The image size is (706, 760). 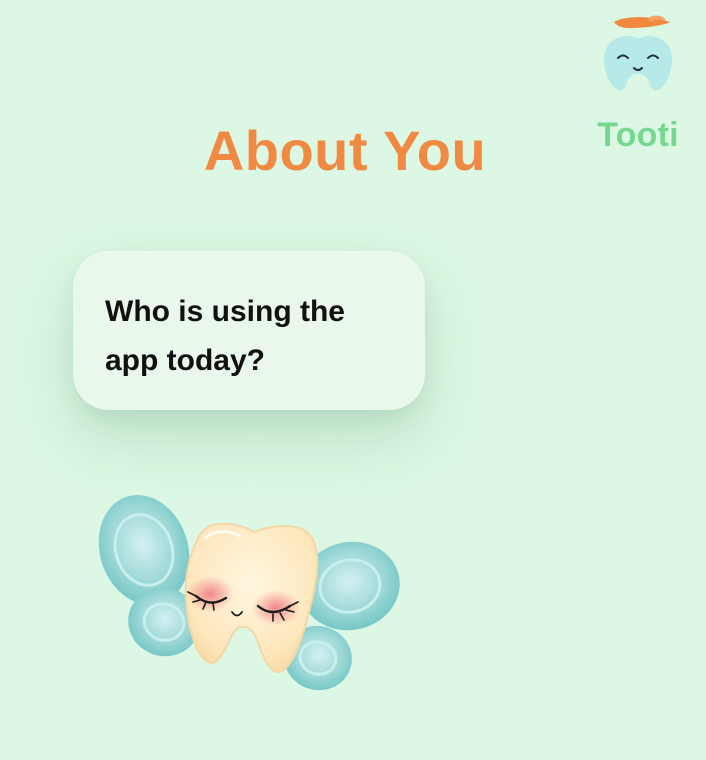 I want to click on tooth-fairy-illustration, so click(x=252, y=599).